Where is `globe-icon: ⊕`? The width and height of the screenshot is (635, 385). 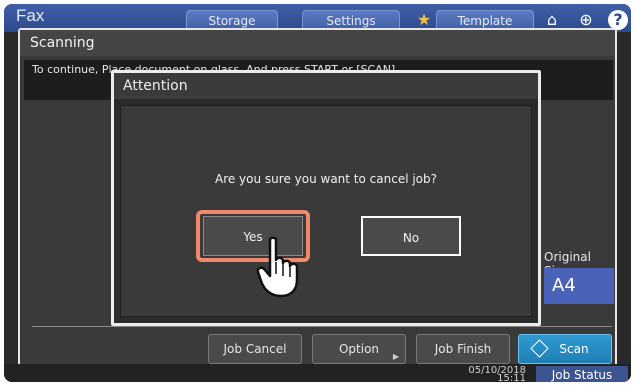 globe-icon: ⊕ is located at coordinates (586, 20).